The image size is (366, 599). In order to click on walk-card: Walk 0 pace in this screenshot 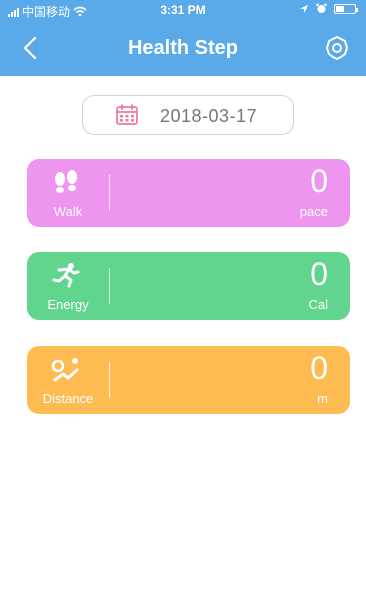, I will do `click(188, 193)`.